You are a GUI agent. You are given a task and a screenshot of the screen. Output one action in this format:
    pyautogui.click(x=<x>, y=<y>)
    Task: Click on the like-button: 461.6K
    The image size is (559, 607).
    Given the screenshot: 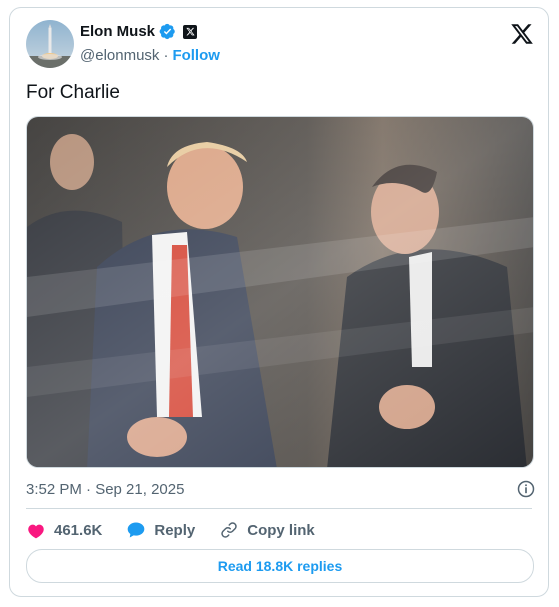 What is the action you would take?
    pyautogui.click(x=64, y=530)
    